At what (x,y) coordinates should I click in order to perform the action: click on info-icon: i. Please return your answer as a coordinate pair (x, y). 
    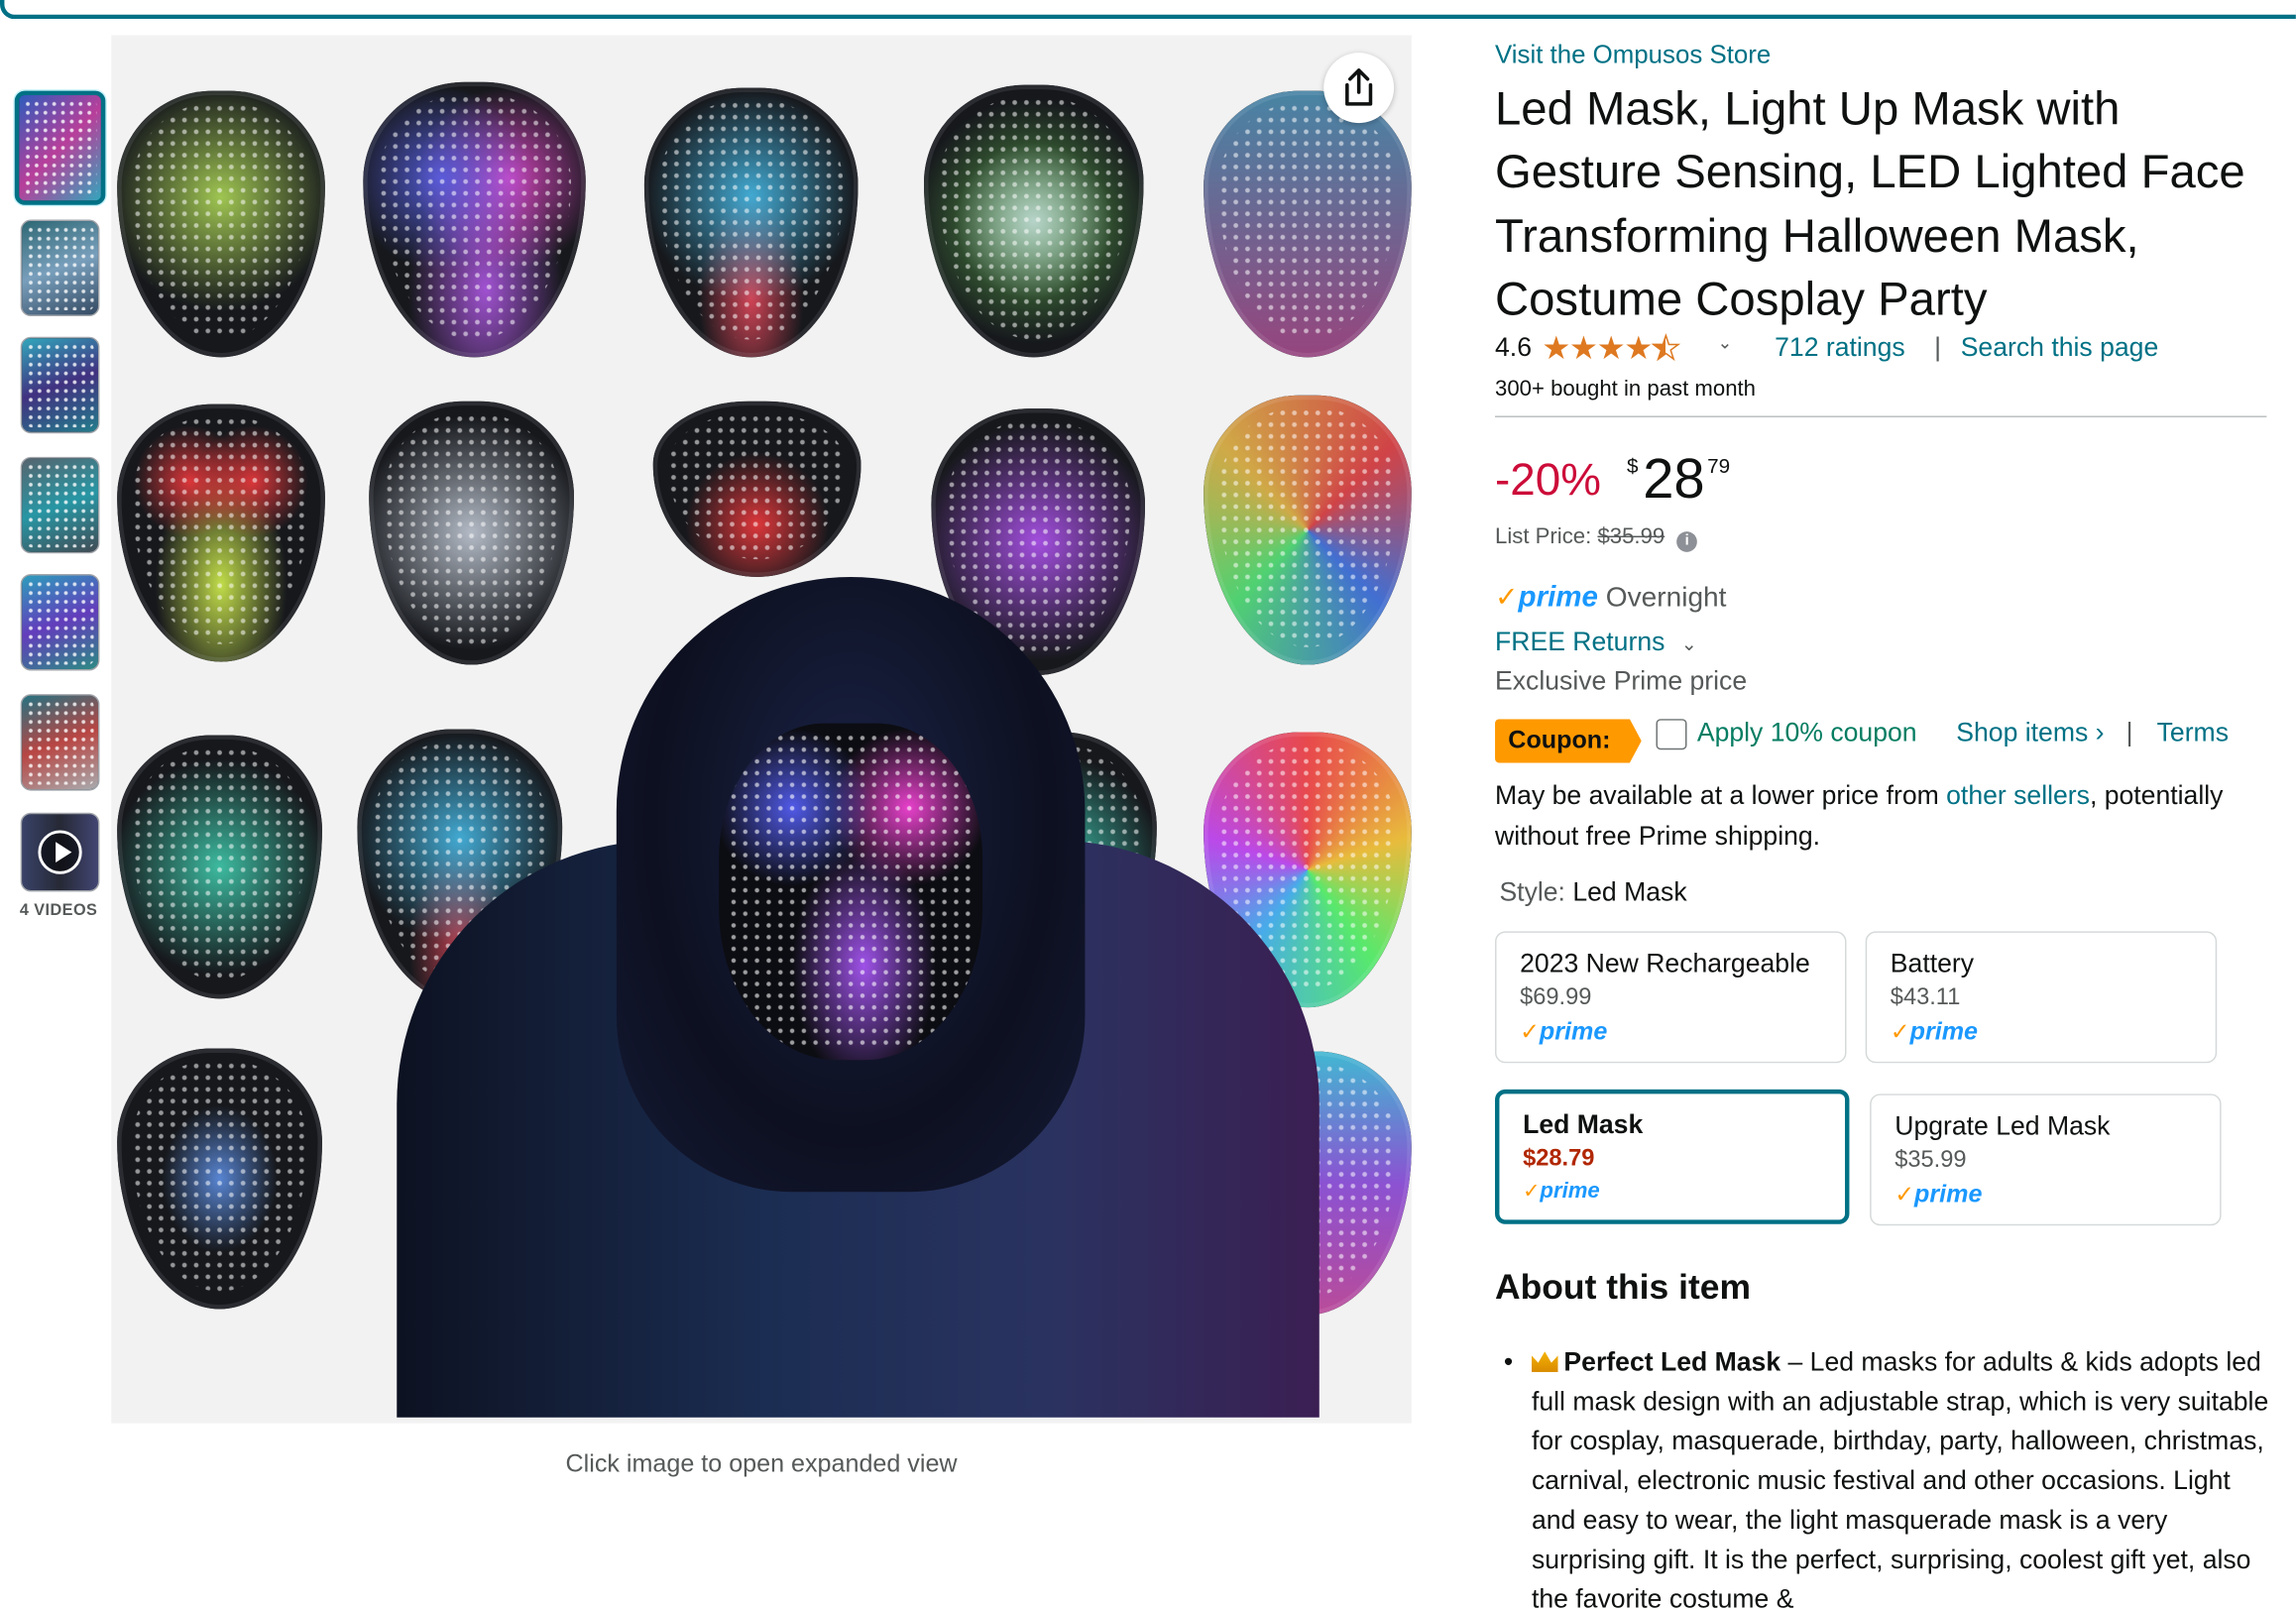
    Looking at the image, I should click on (1687, 541).